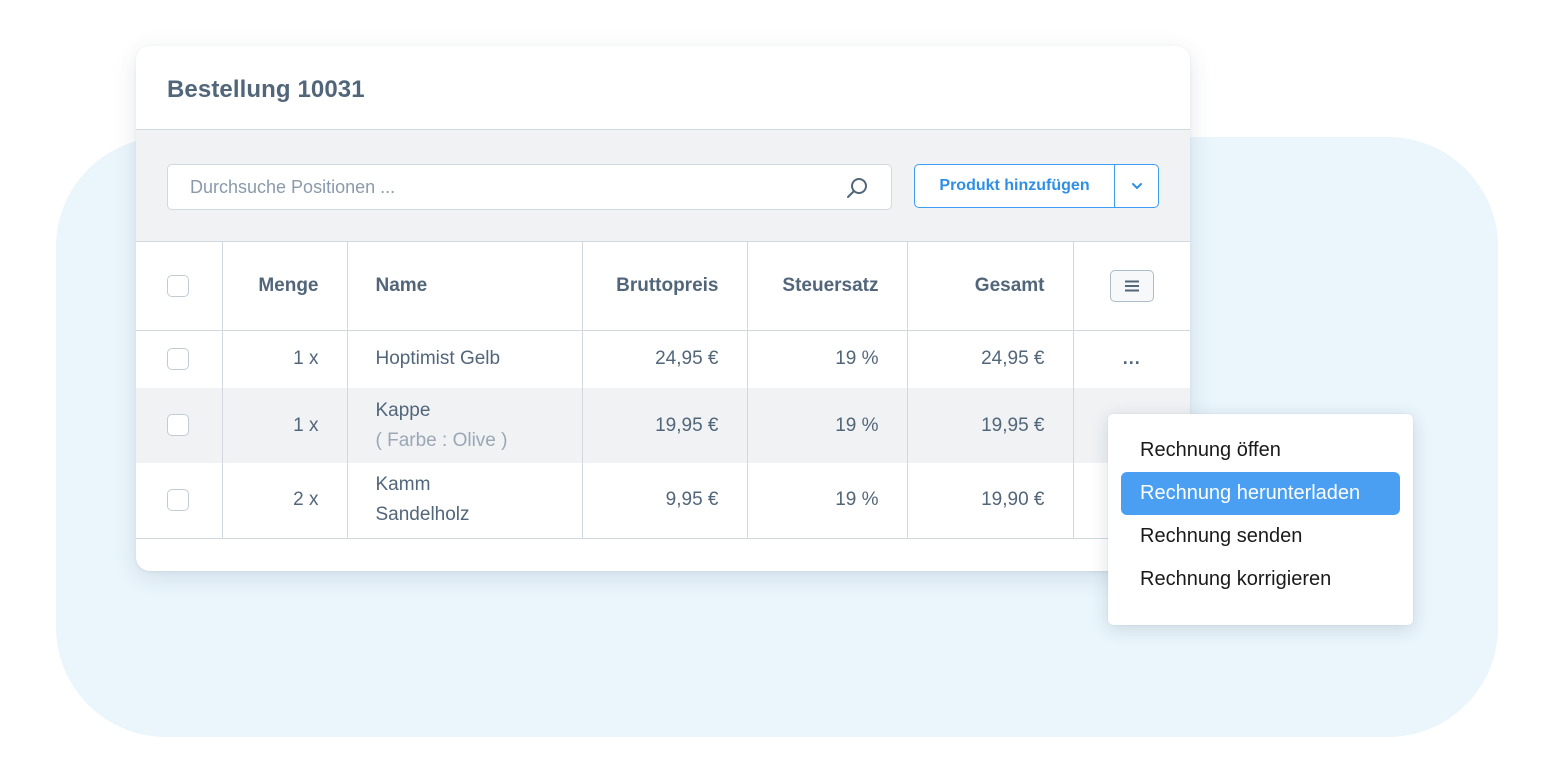 The width and height of the screenshot is (1553, 771). I want to click on order-title: Bestellung 10031, so click(266, 89).